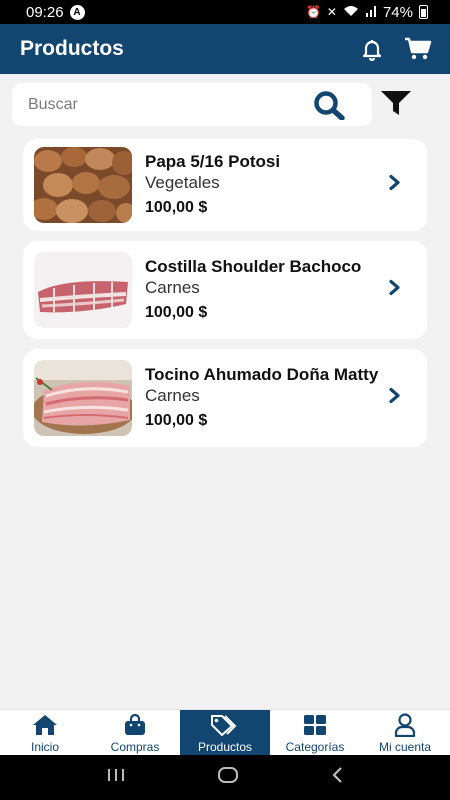 The width and height of the screenshot is (450, 800). I want to click on wifi-icon, so click(351, 12).